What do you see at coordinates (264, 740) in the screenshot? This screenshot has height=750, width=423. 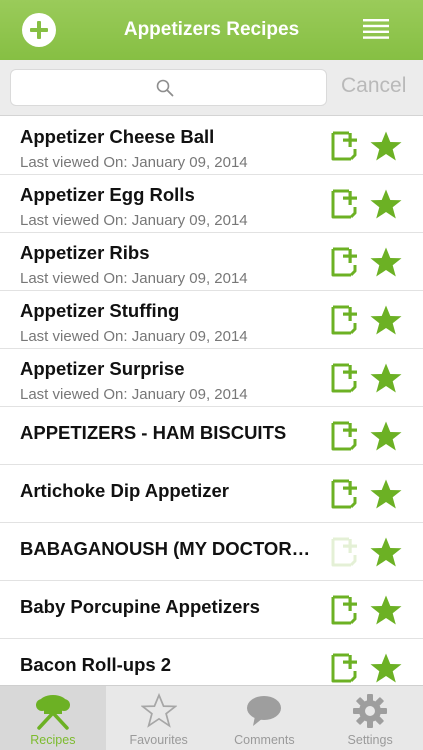 I see `tab-label: Comments` at bounding box center [264, 740].